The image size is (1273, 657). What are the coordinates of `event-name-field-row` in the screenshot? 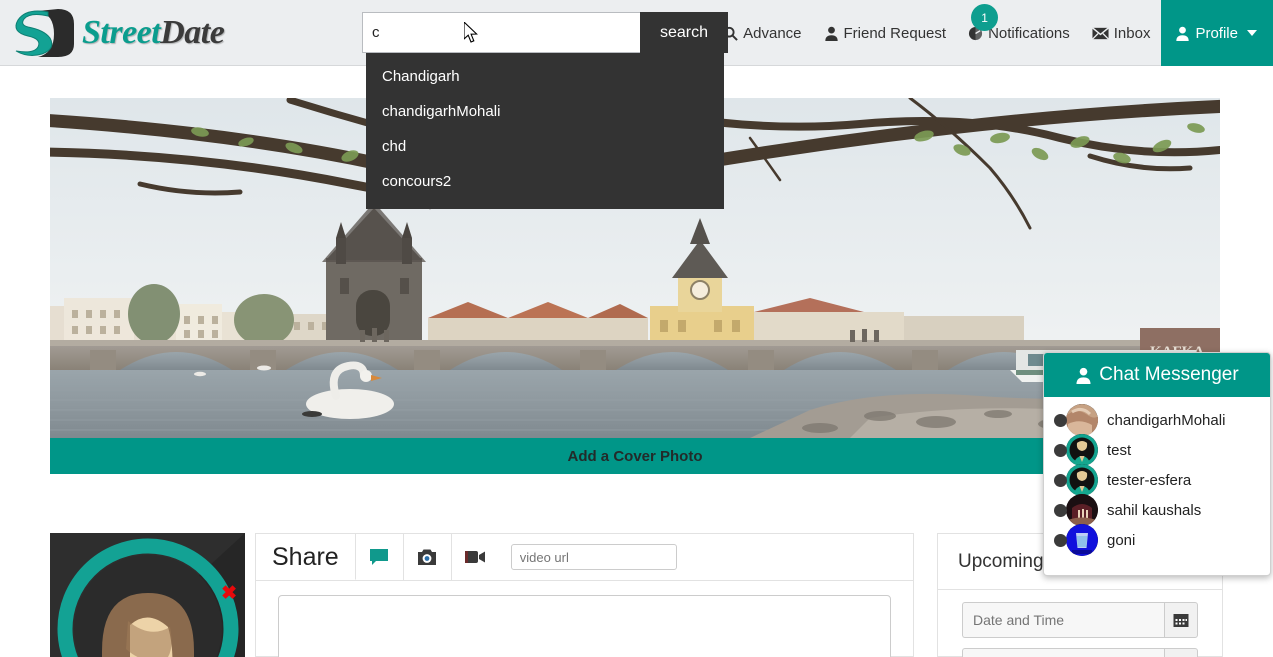 It's located at (1080, 652).